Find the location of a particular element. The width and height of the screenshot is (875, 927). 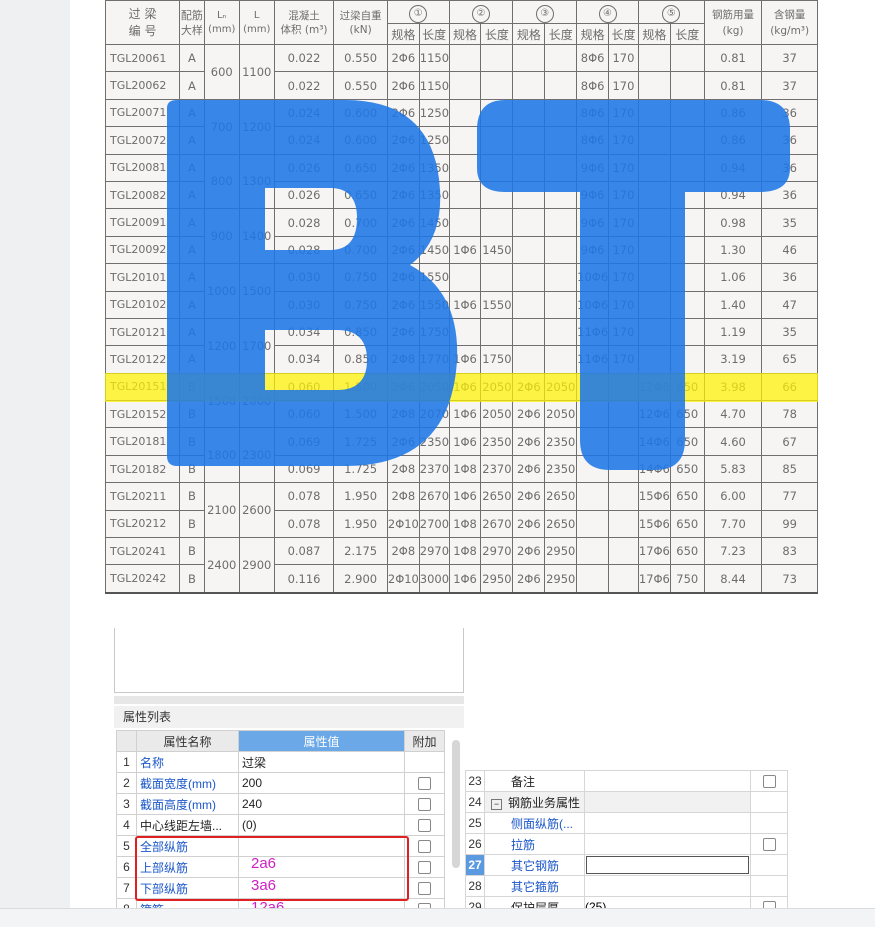

lintel-cell: 0.022 is located at coordinates (304, 85).